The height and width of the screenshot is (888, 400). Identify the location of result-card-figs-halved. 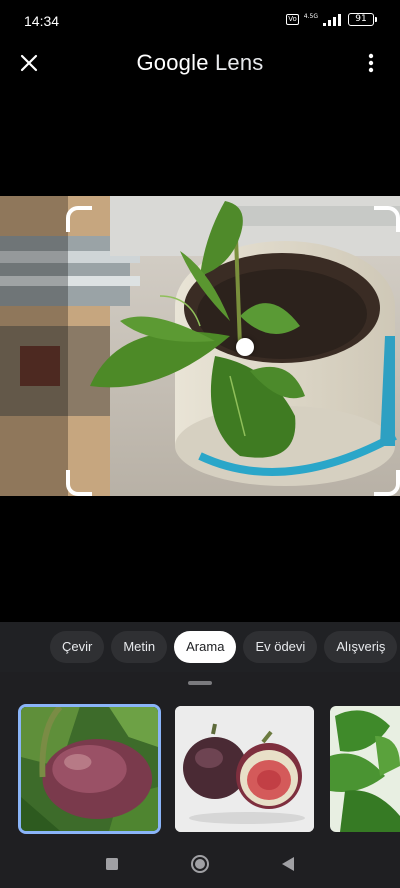
(244, 769).